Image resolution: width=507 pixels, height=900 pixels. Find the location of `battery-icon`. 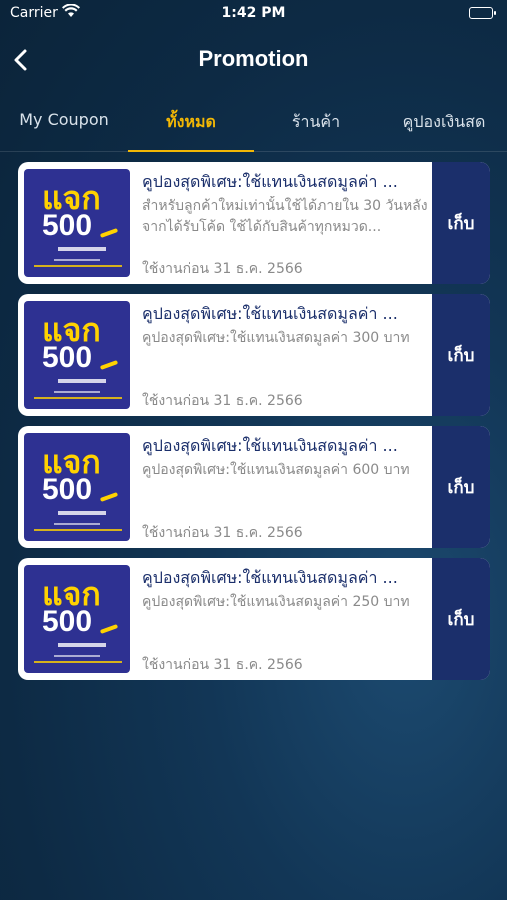

battery-icon is located at coordinates (482, 13).